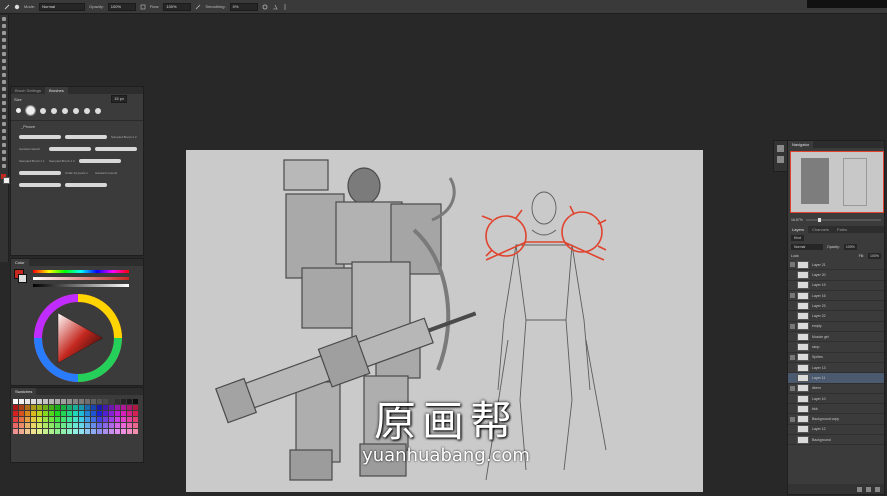  I want to click on brush-tool-icon, so click(7, 7).